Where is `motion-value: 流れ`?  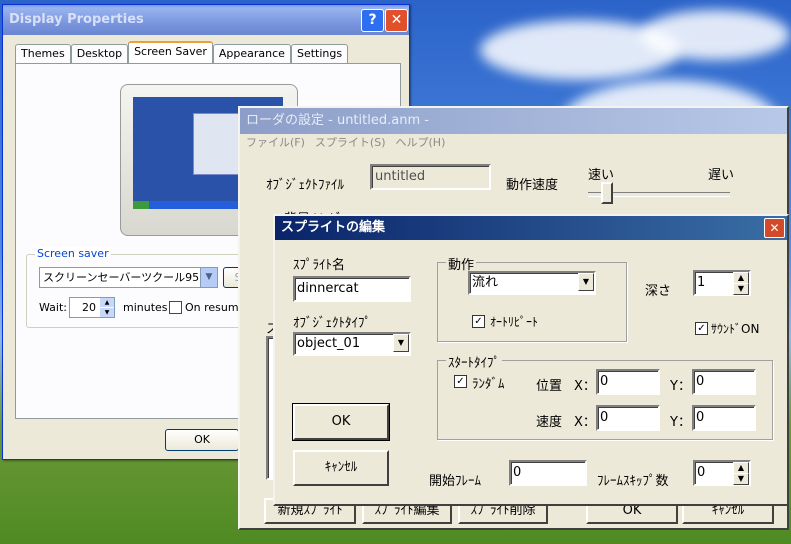 motion-value: 流れ is located at coordinates (485, 282).